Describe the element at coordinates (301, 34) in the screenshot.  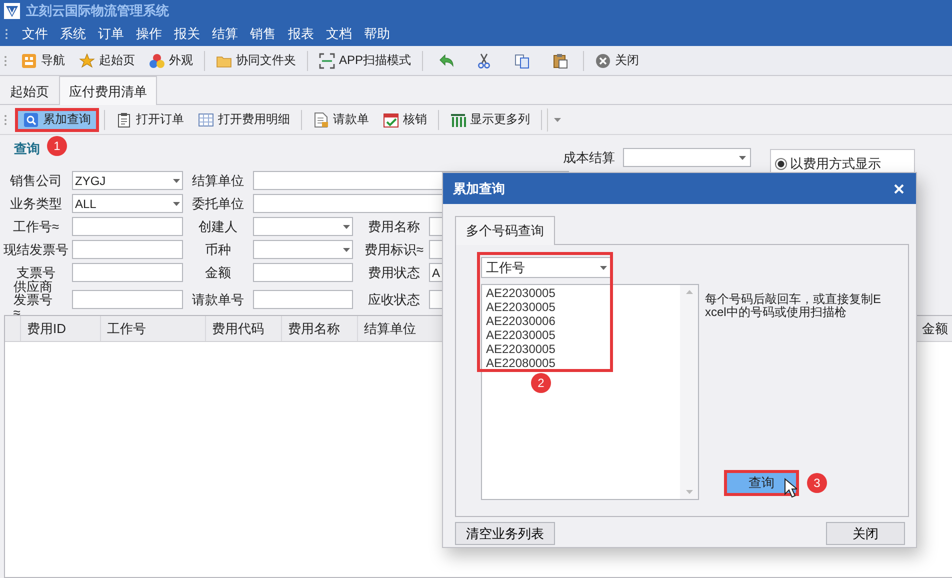
I see `menu-item: 报表` at that location.